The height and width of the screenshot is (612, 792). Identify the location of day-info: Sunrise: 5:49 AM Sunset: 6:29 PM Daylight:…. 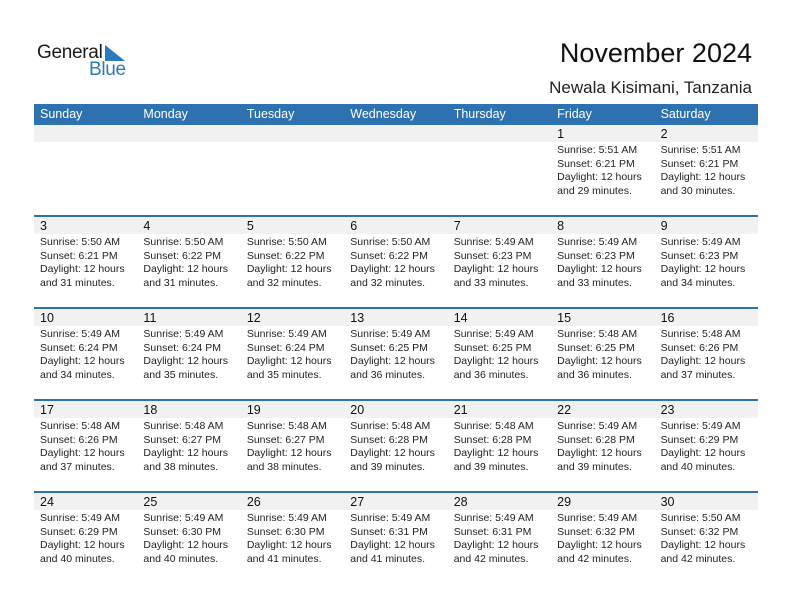
(706, 446).